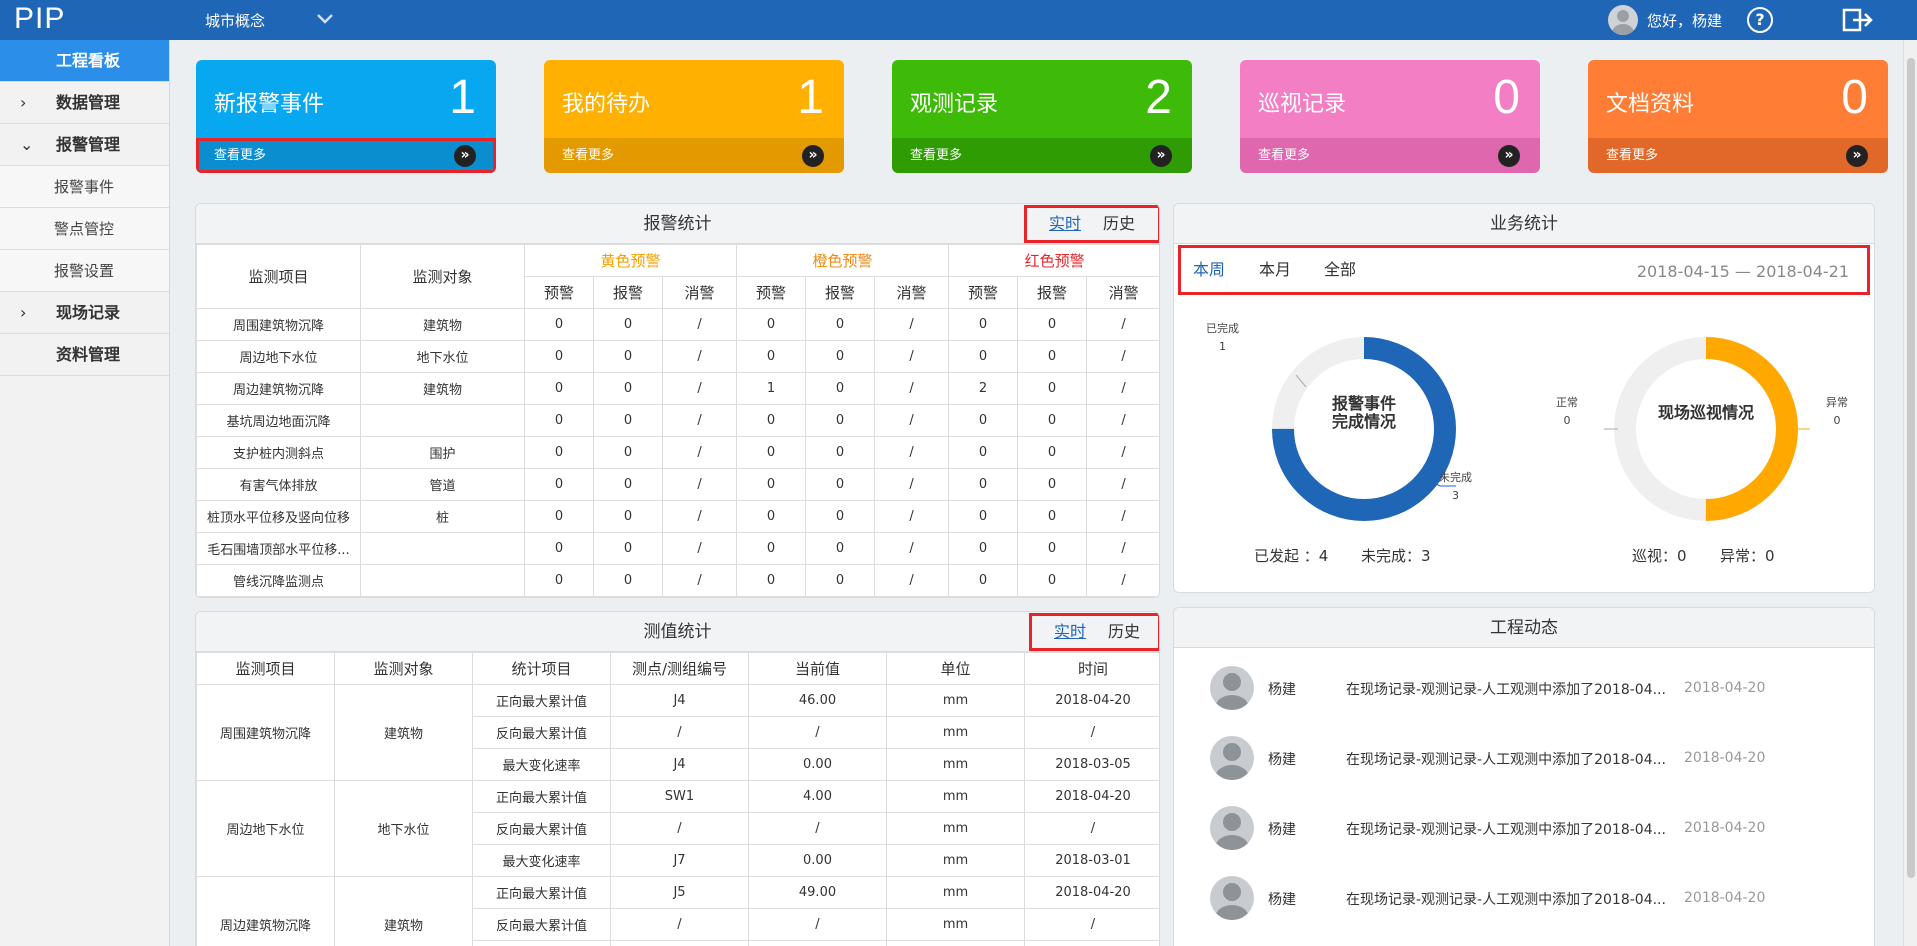 The image size is (1917, 946). I want to click on table-row: 支护桩内测斜点 围护 0 0/0 0/0 0/, so click(677, 452).